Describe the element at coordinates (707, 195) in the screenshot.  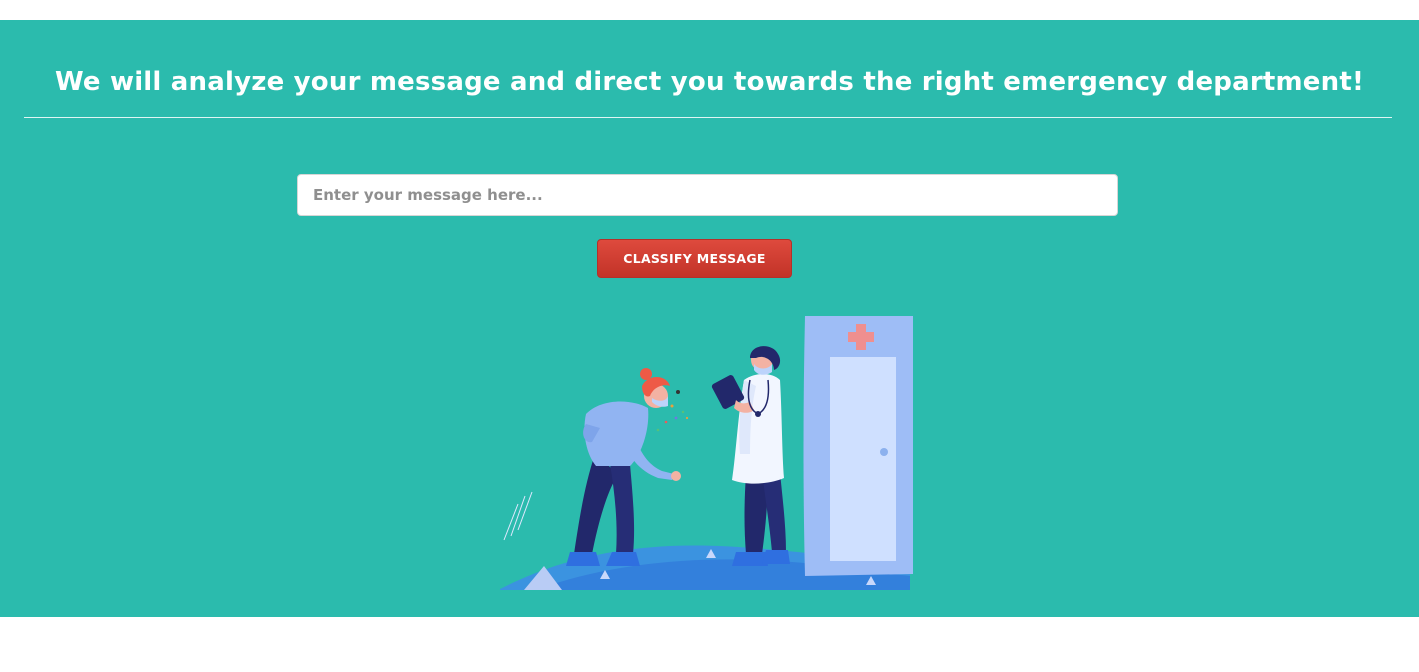
I see `message-input` at that location.